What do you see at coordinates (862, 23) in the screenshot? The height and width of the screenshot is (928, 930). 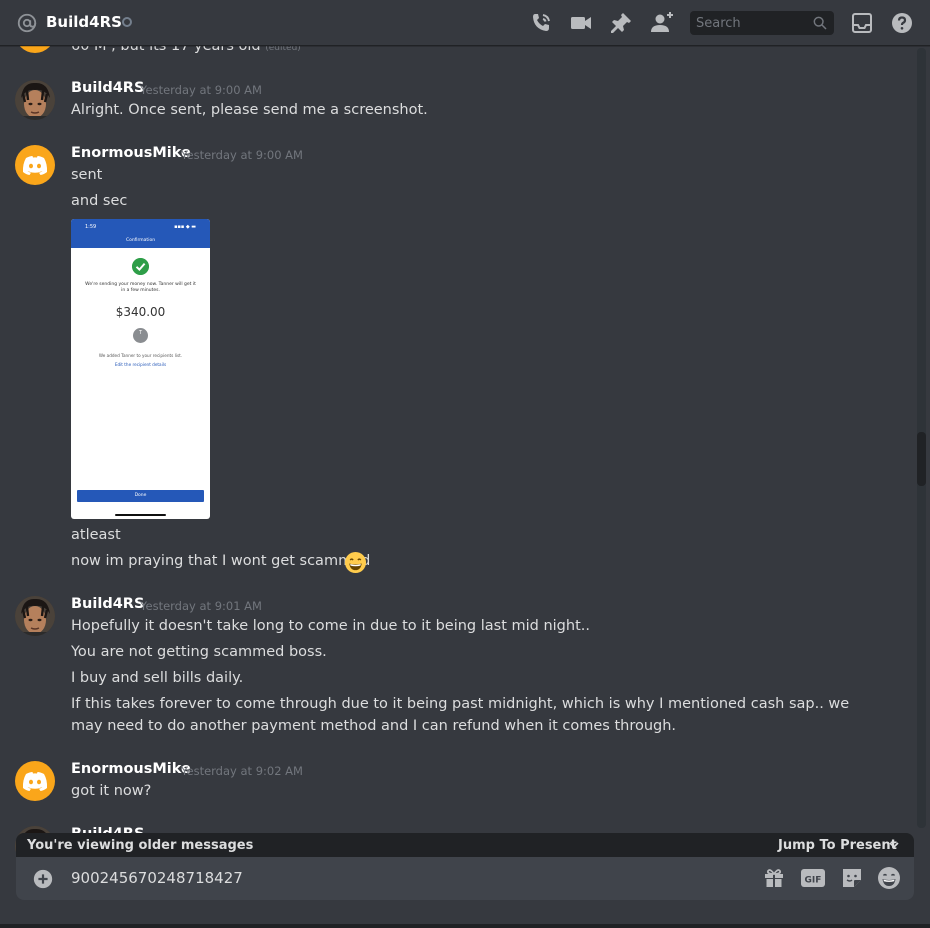 I see `inbox-icon` at bounding box center [862, 23].